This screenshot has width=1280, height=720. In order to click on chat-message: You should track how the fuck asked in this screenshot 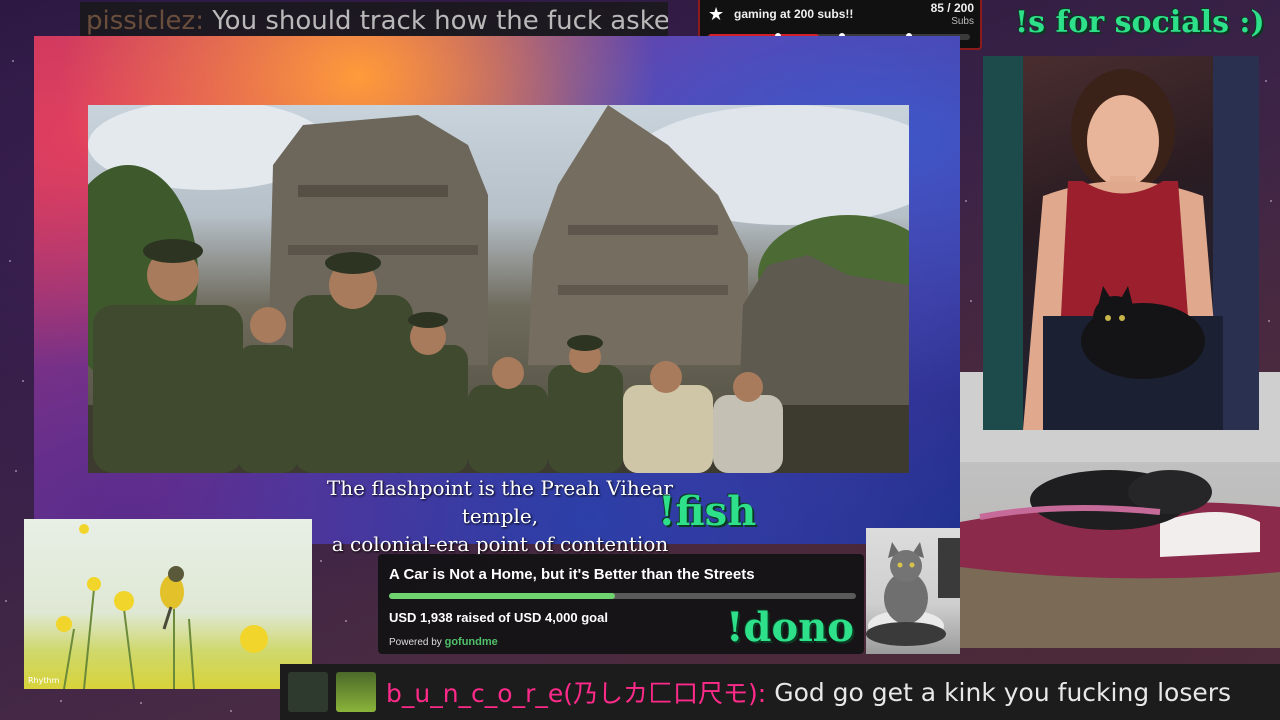, I will do `click(440, 21)`.